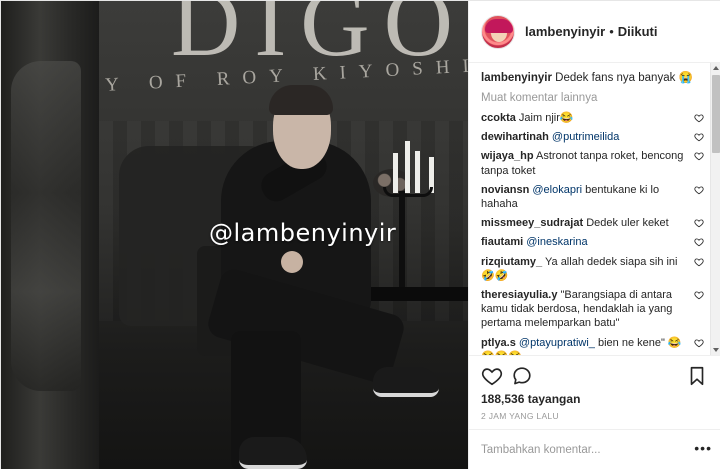 Image resolution: width=720 pixels, height=469 pixels. I want to click on bookmark-icon, so click(697, 376).